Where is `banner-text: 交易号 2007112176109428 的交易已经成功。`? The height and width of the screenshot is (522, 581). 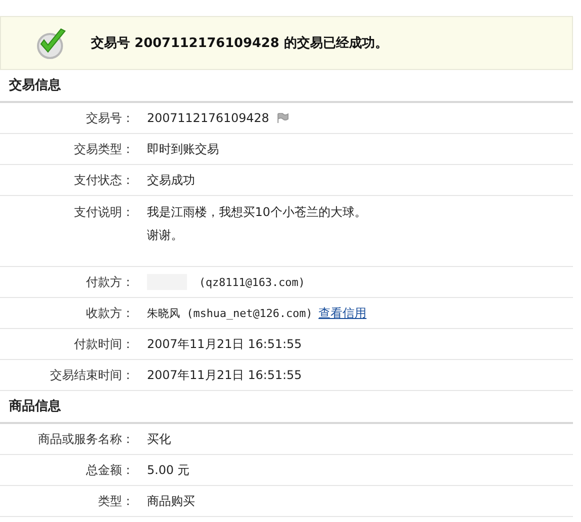 banner-text: 交易号 2007112176109428 的交易已经成功。 is located at coordinates (239, 43).